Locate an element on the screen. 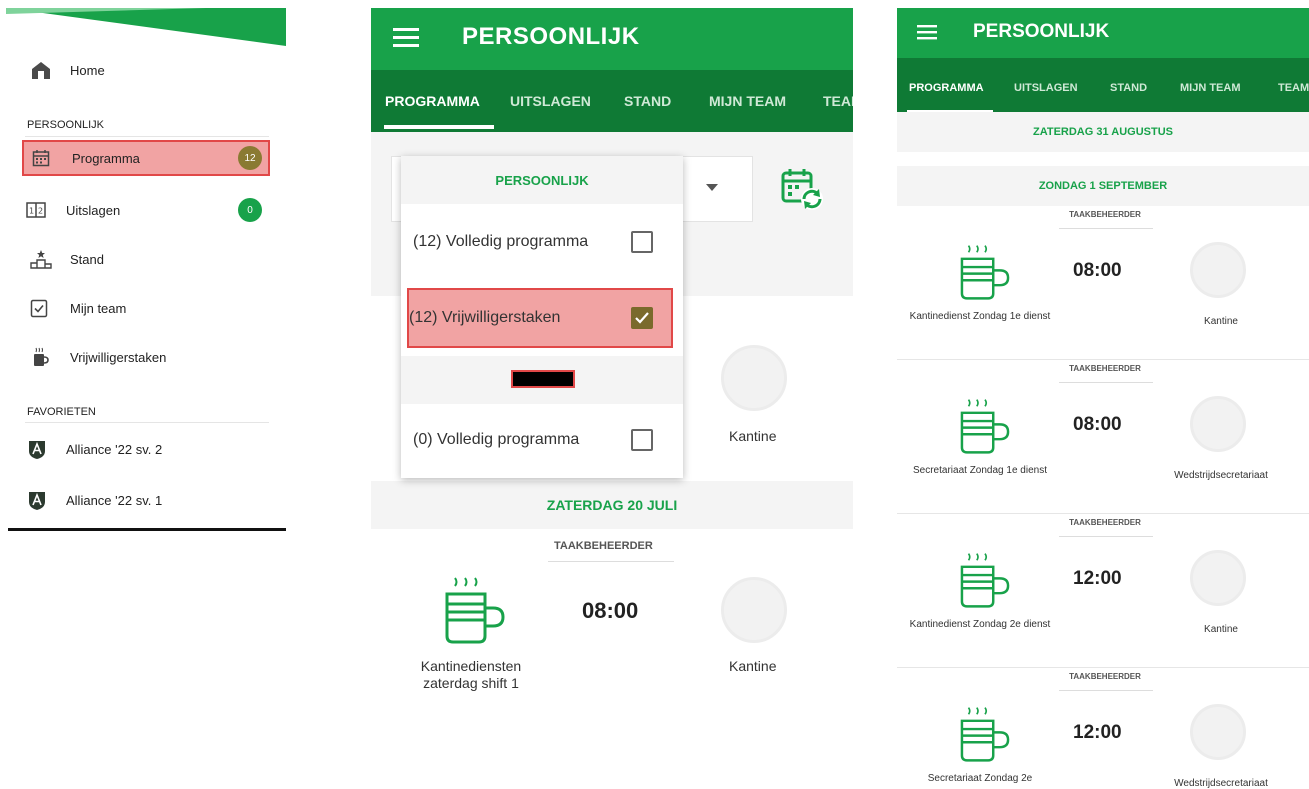 The height and width of the screenshot is (789, 1309). task-title: Kantinedienst Zondag 1e dienst is located at coordinates (980, 316).